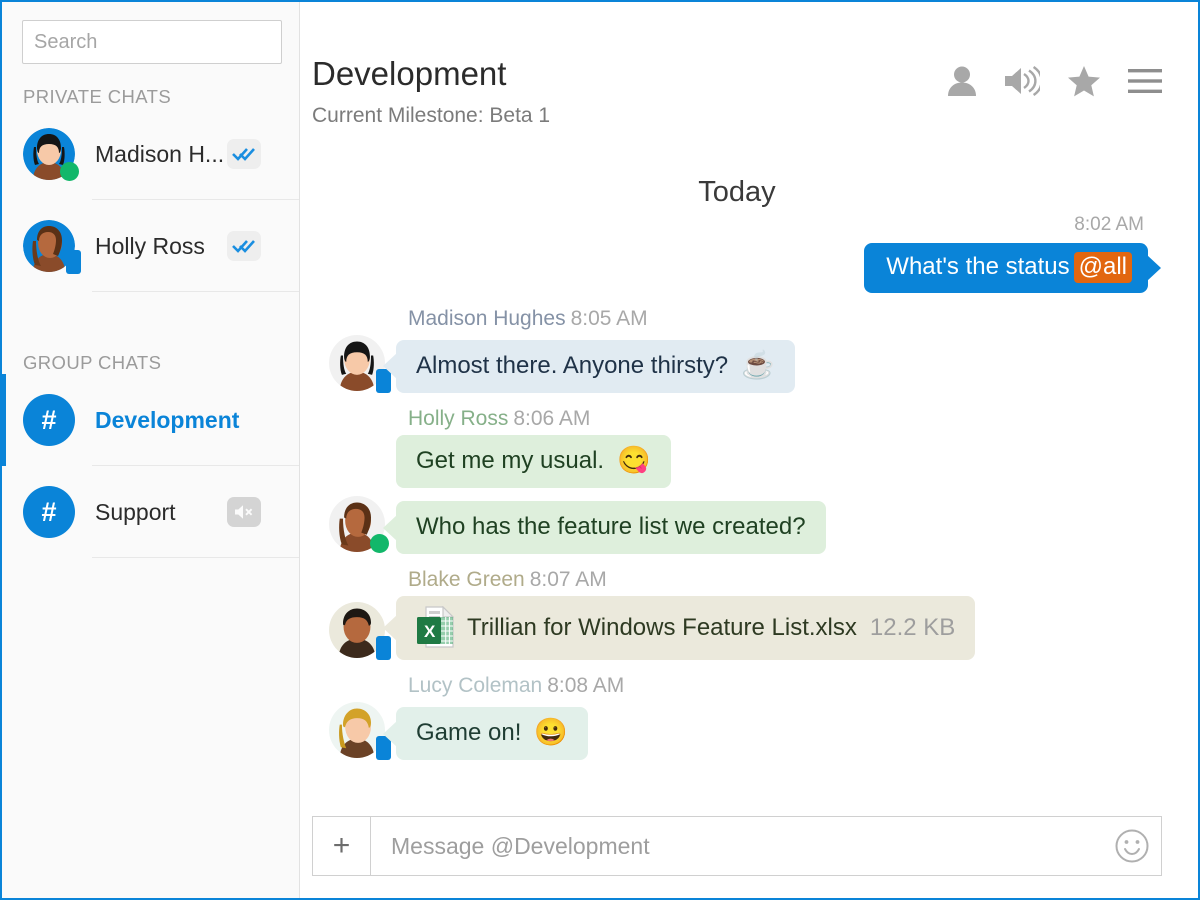 This screenshot has height=900, width=1200. Describe the element at coordinates (737, 462) in the screenshot. I see `message-row: Get me my usual. 😋` at that location.